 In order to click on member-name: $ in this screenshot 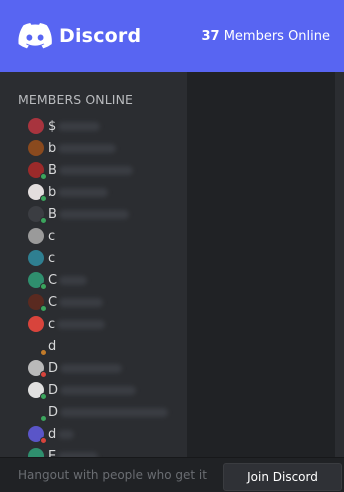, I will do `click(74, 126)`.